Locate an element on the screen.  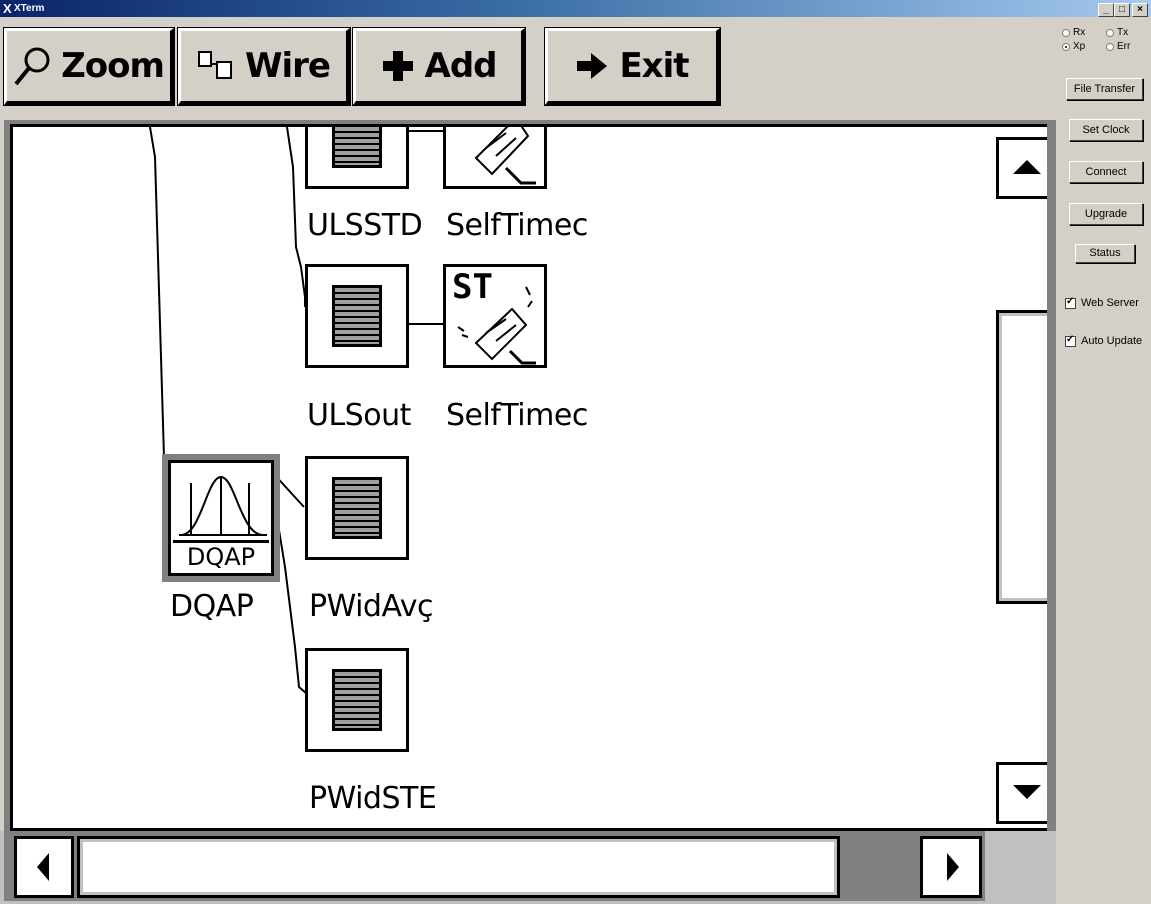
node-label-pwidavg: PWidAvç is located at coordinates (371, 606).